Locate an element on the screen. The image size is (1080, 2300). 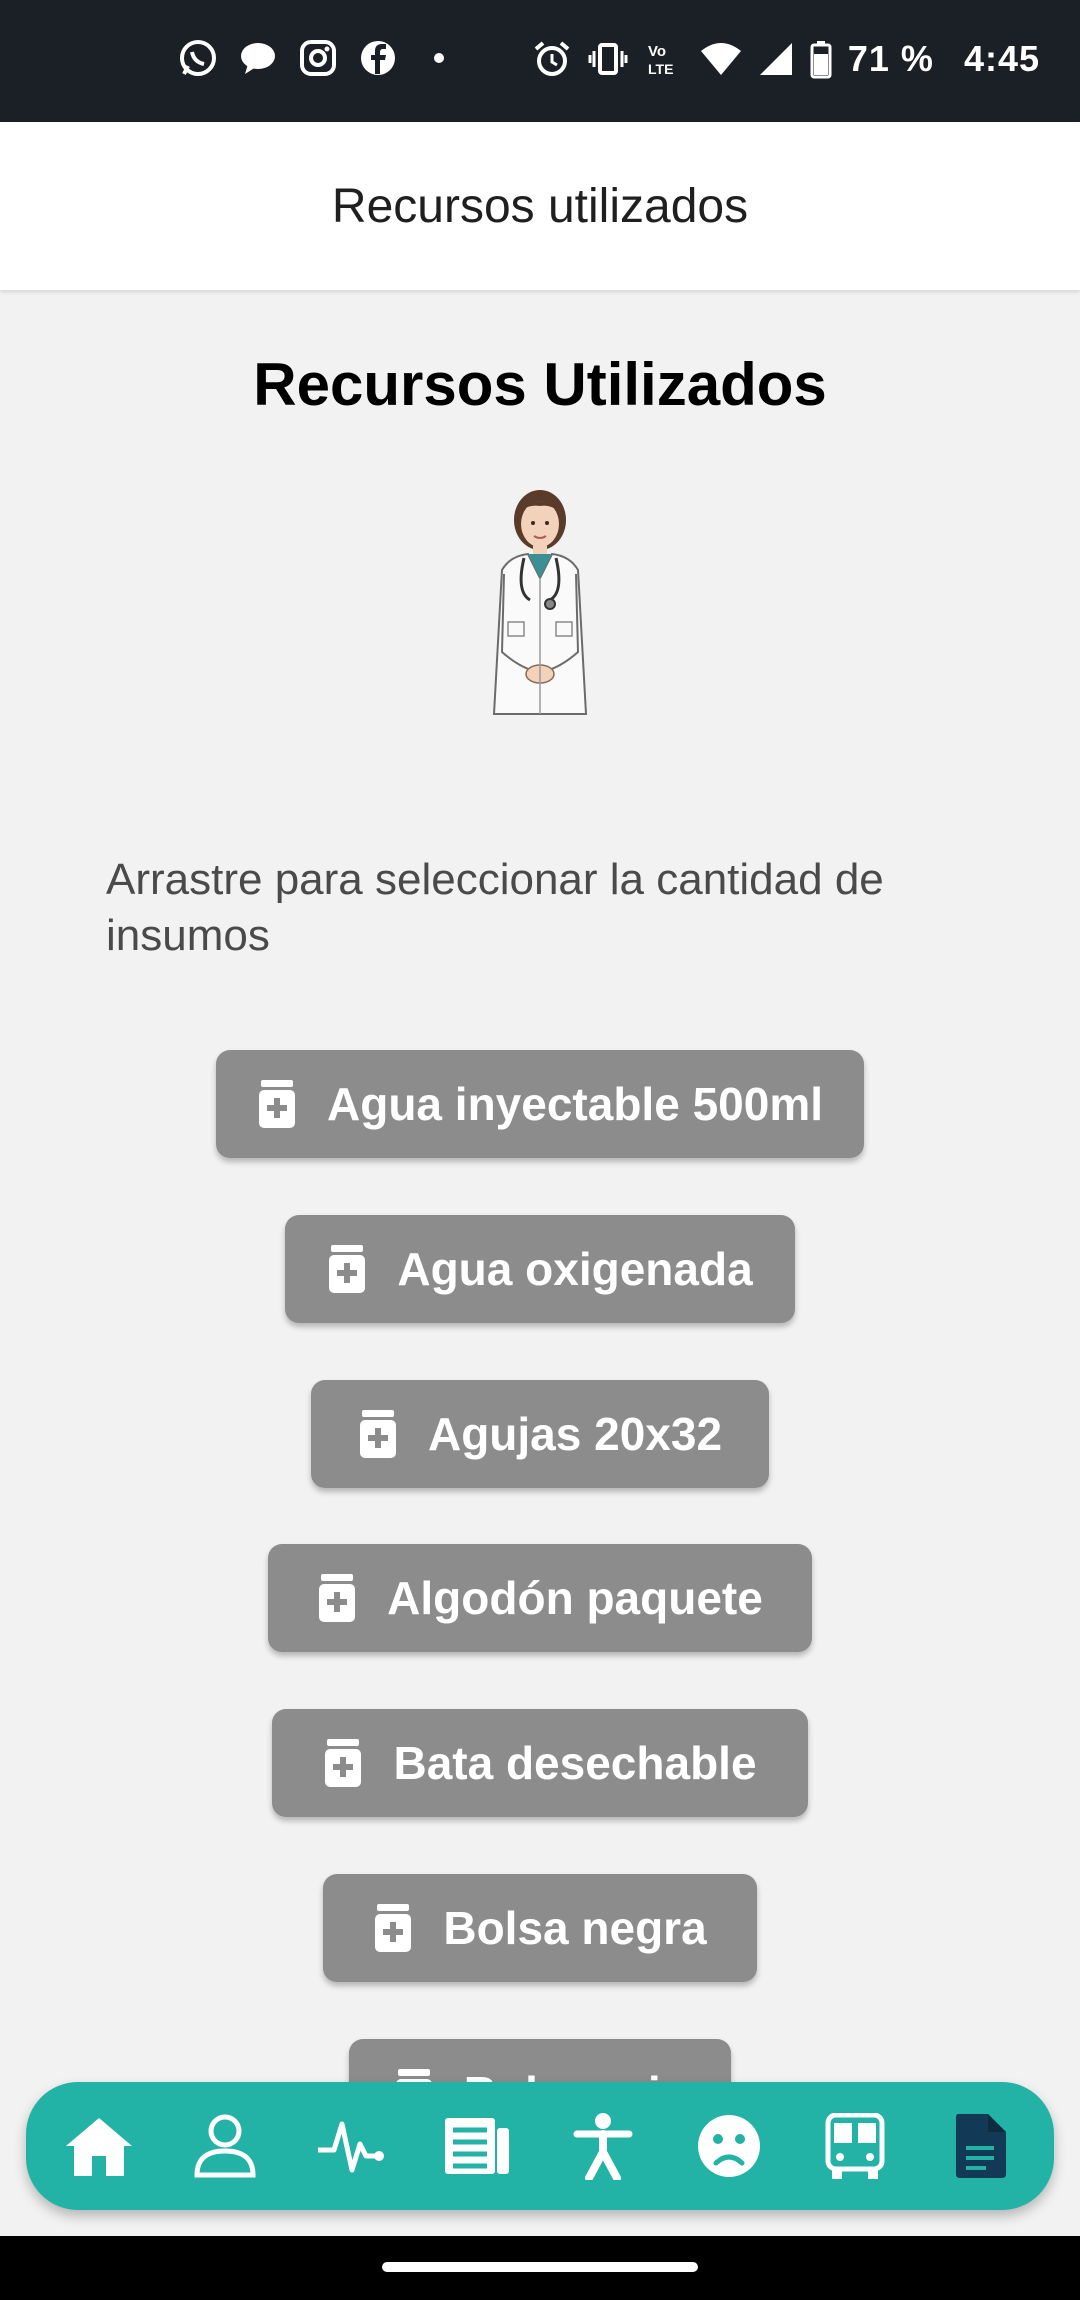
nav-home is located at coordinates (99, 2146).